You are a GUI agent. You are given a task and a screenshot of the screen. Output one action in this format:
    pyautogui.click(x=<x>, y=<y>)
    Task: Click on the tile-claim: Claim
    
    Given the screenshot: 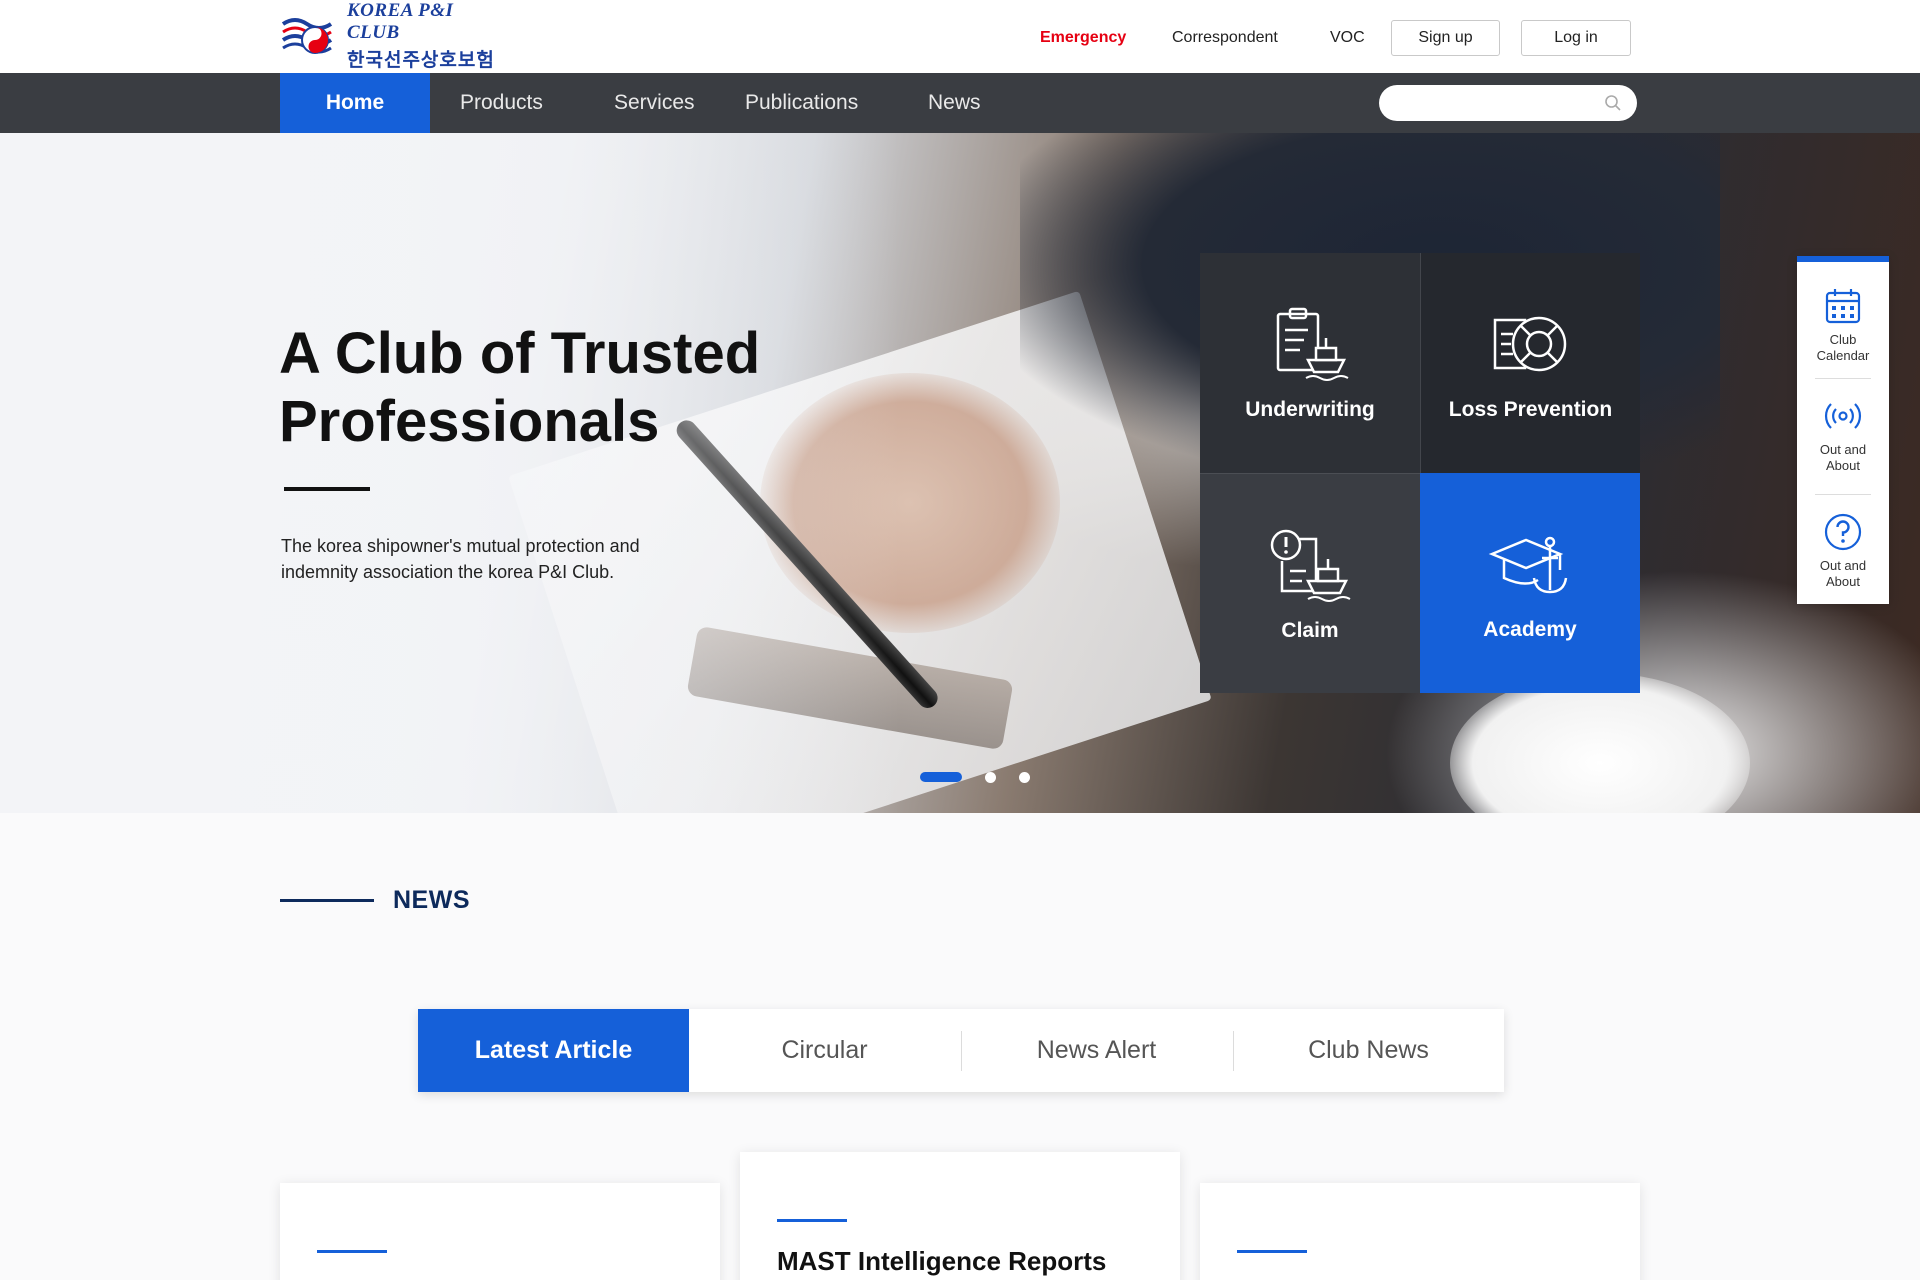 What is the action you would take?
    pyautogui.click(x=1310, y=583)
    